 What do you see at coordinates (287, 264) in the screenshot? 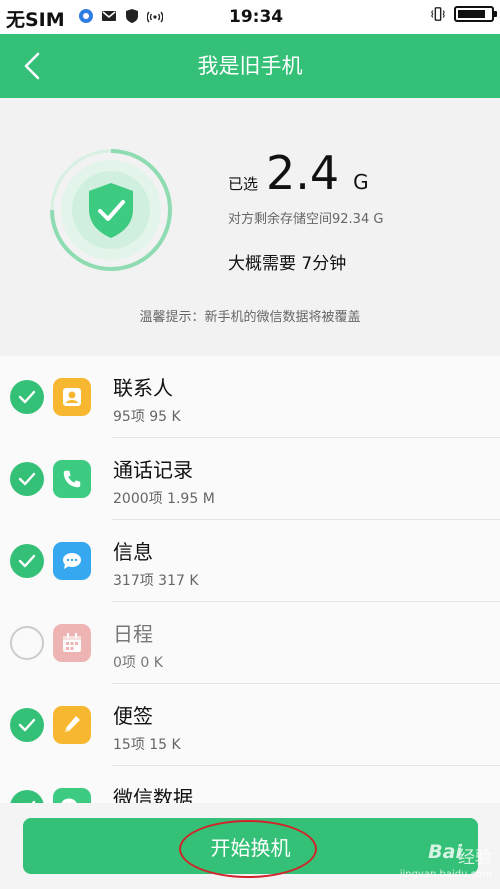
I see `estimated-time: 大概需要 7分钟` at bounding box center [287, 264].